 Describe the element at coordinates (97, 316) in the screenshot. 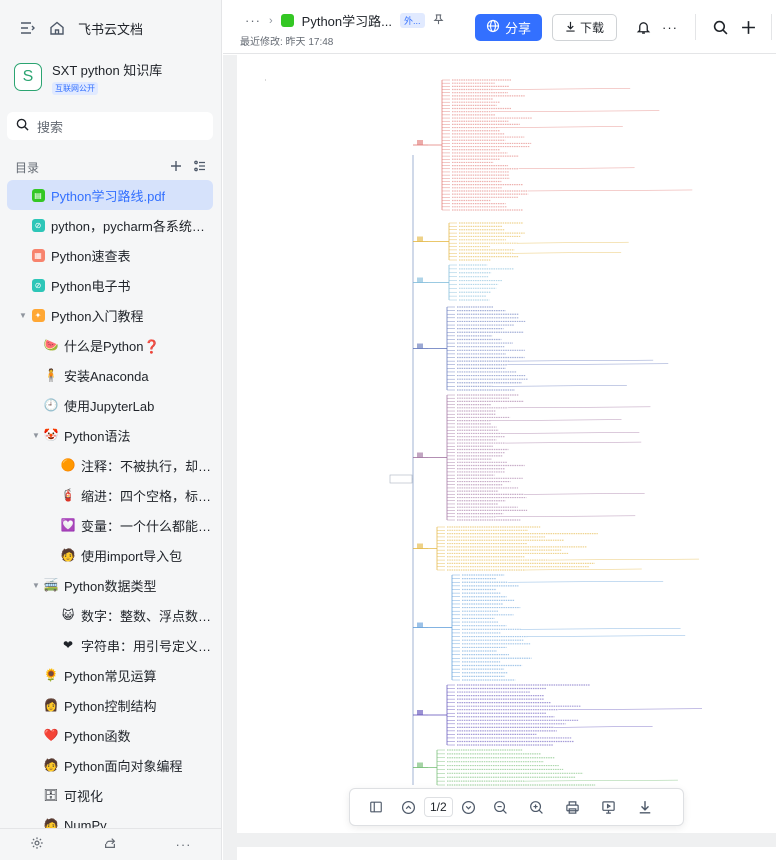

I see `tree-item-label: Python入门教程` at that location.